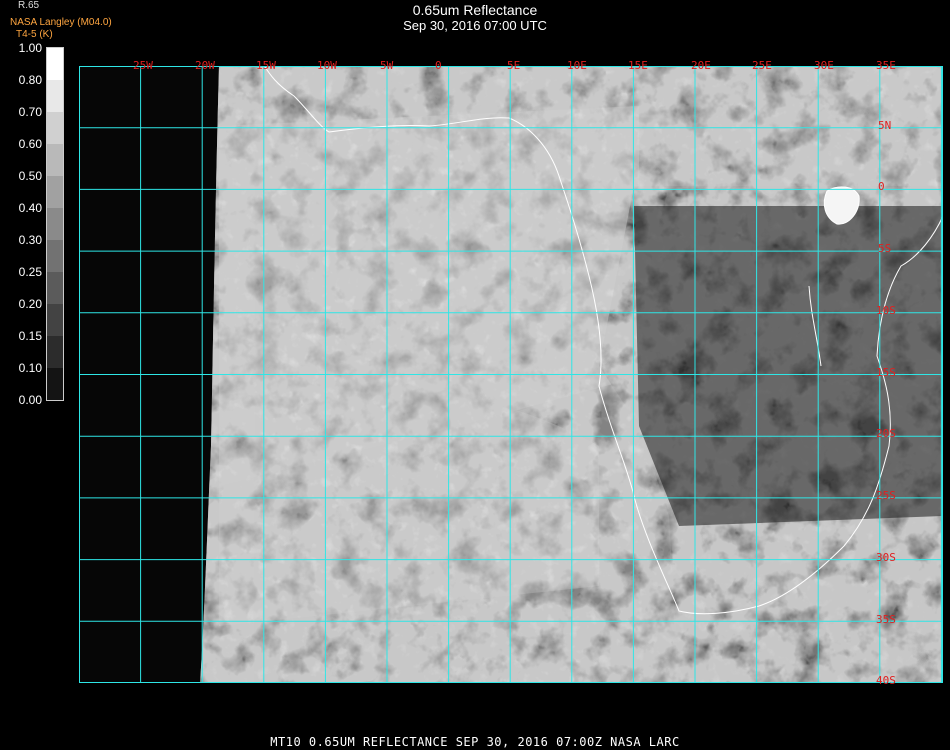 The image size is (950, 750). Describe the element at coordinates (30, 112) in the screenshot. I see `colorbar-tick-label: 0.70` at that location.